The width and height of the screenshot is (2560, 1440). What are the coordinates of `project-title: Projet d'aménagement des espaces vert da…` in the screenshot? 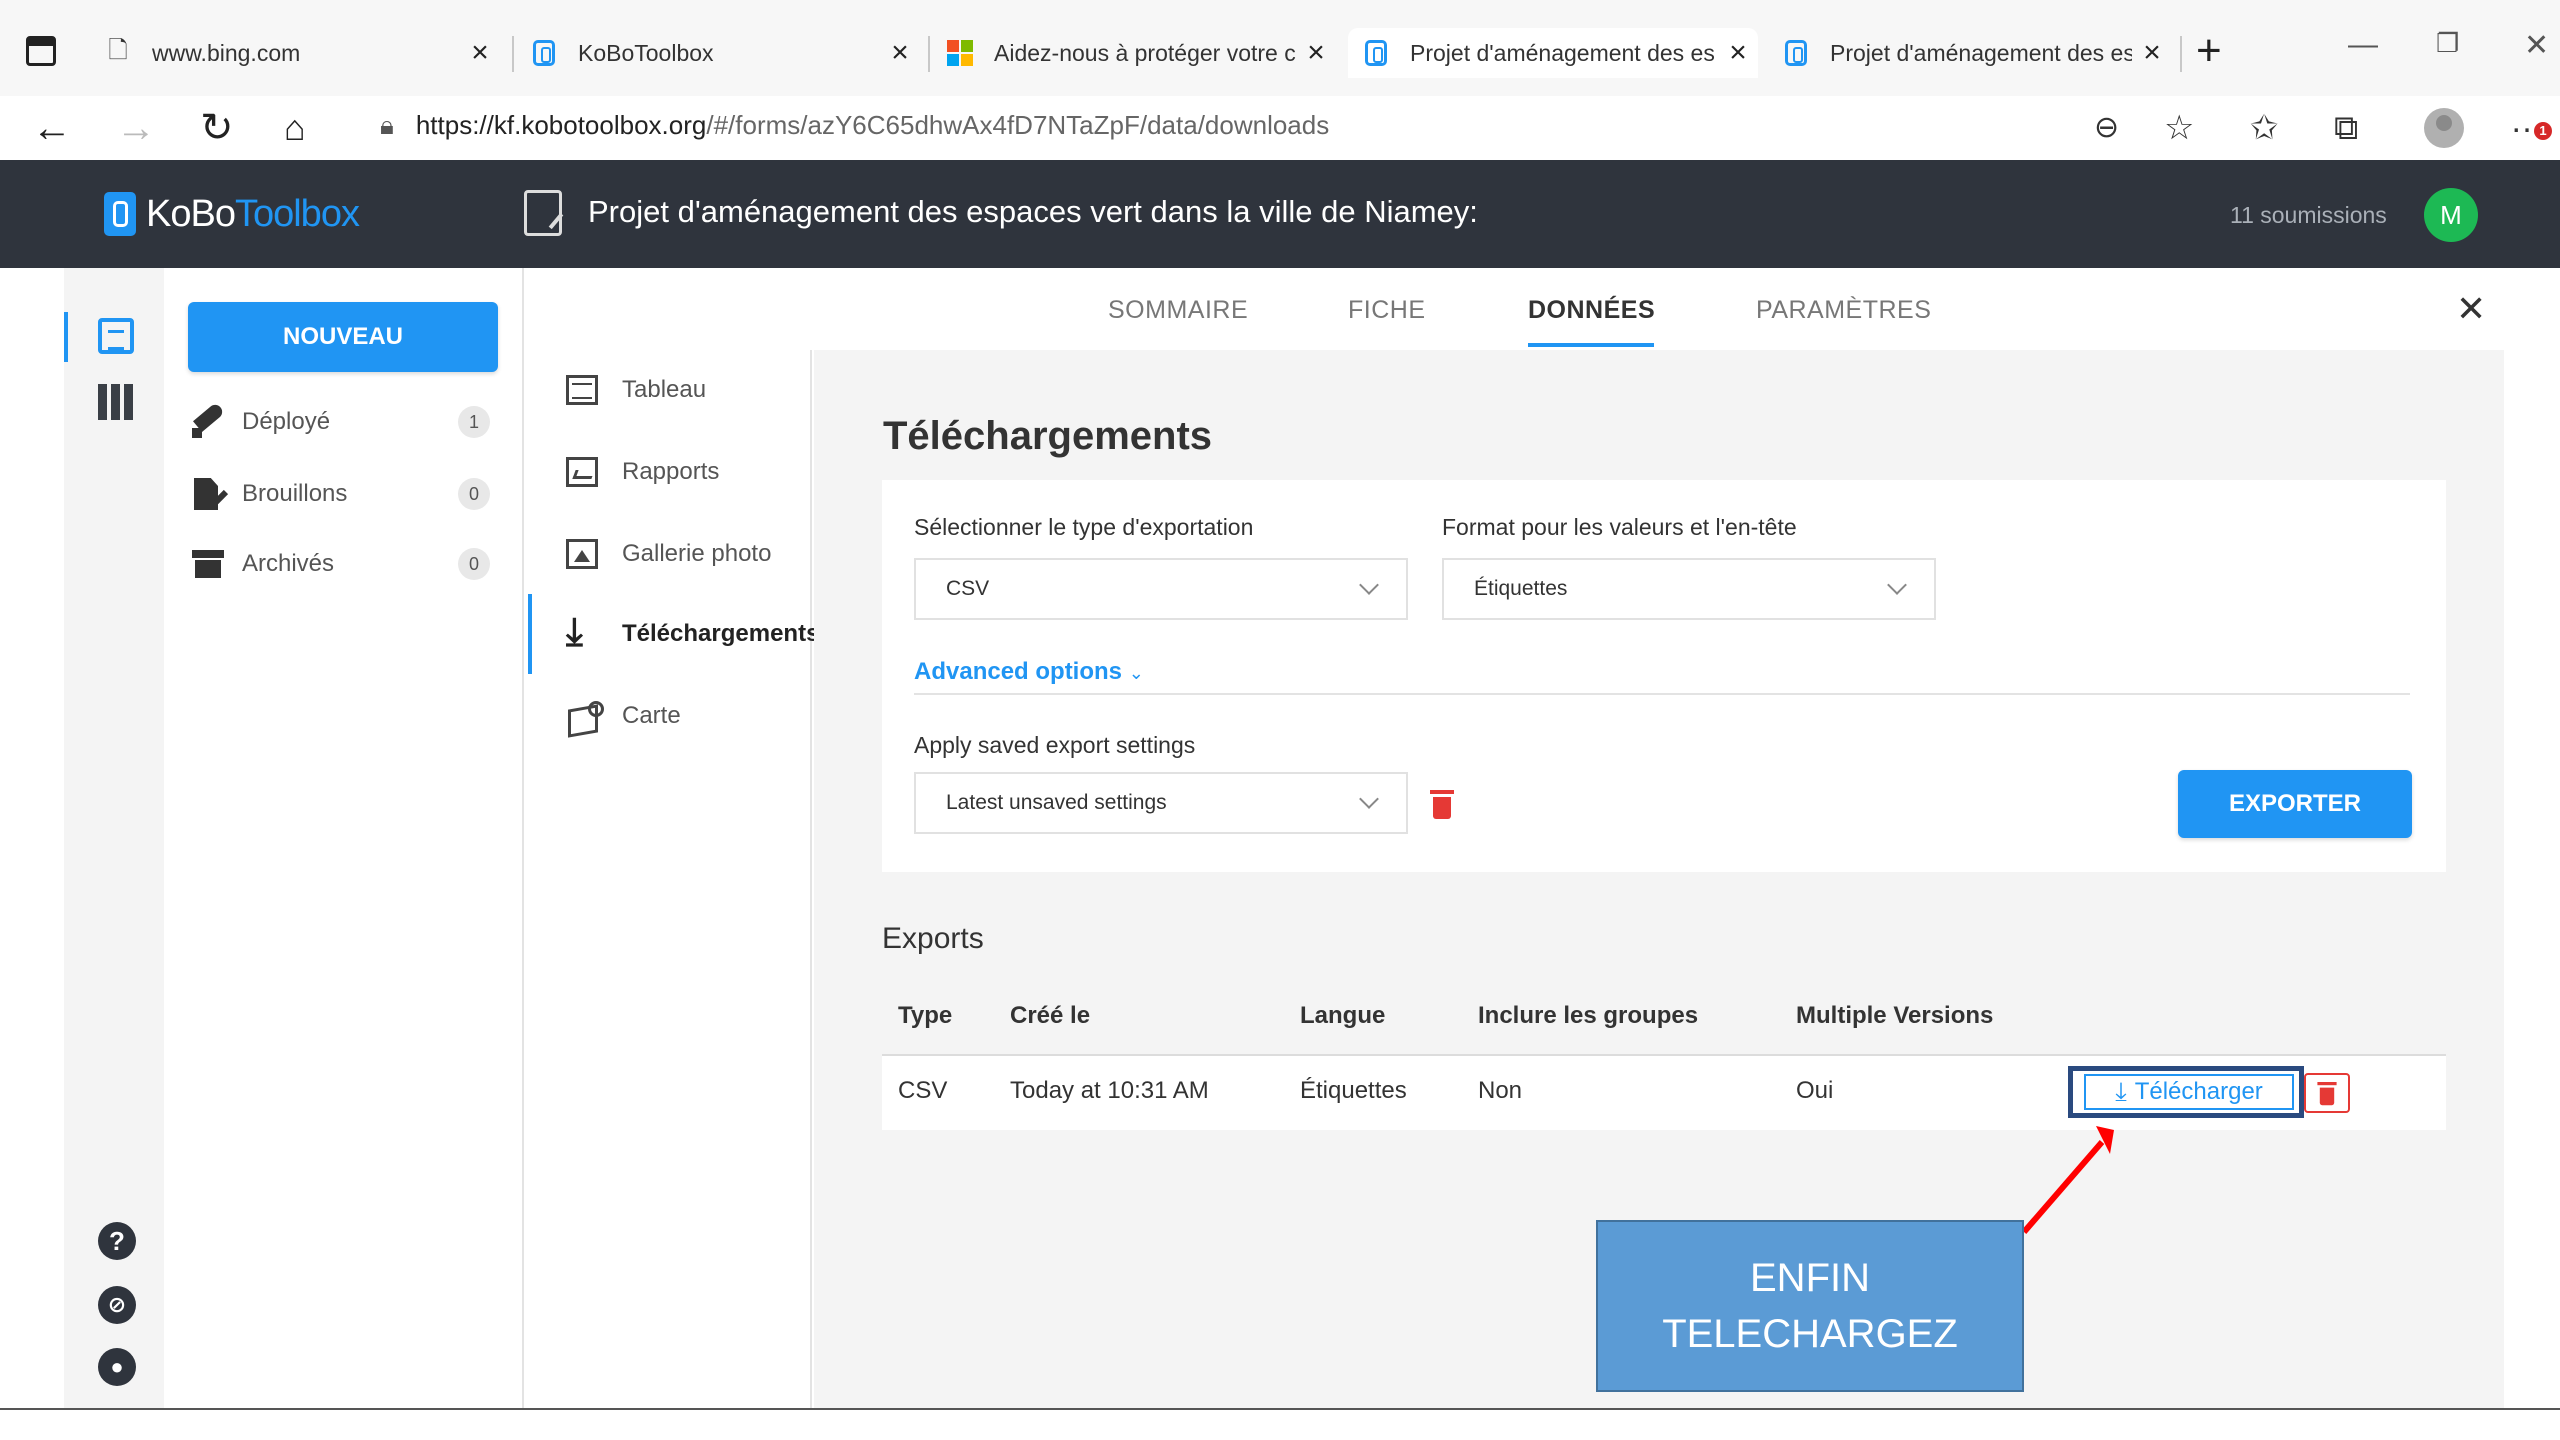 It's located at (1033, 211).